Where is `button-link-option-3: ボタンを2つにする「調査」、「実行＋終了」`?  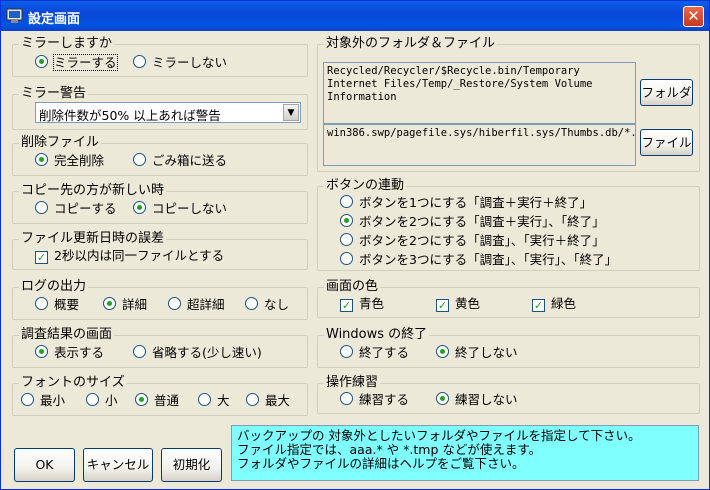
button-link-option-3: ボタンを2つにする「調査」、「実行＋終了」 is located at coordinates (472, 241).